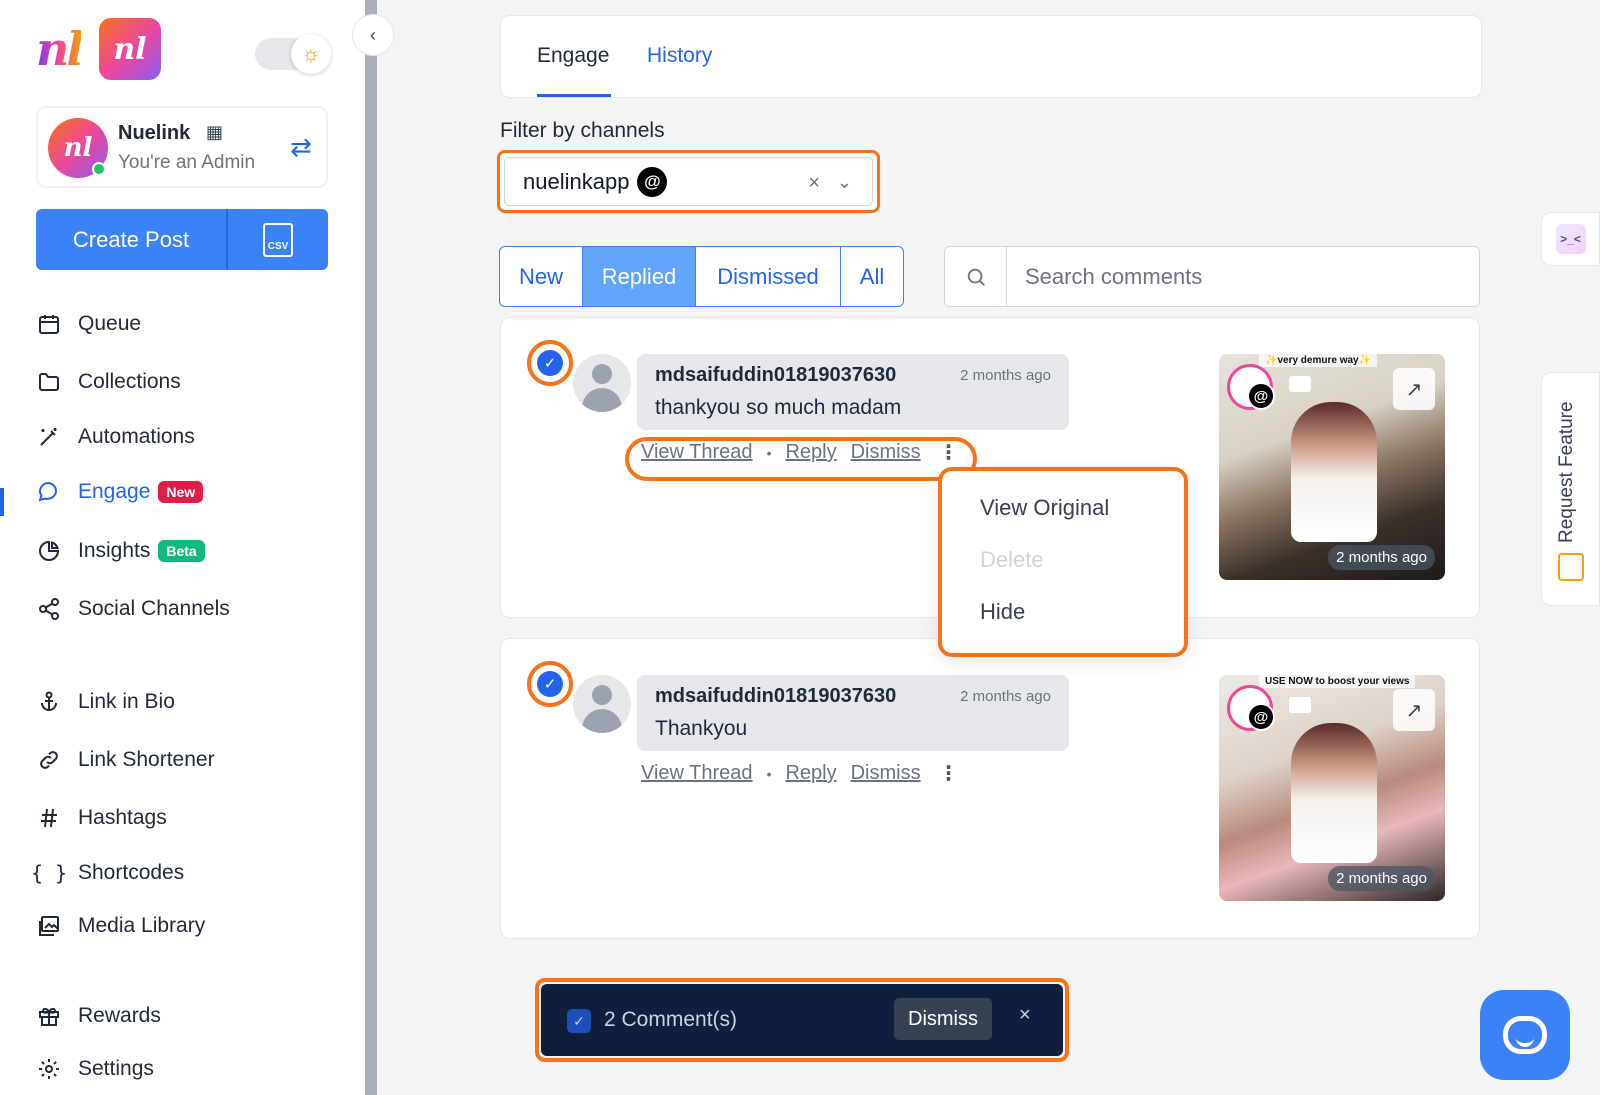 This screenshot has width=1600, height=1095. Describe the element at coordinates (277, 239) in the screenshot. I see `csv-upload-button: CSV` at that location.